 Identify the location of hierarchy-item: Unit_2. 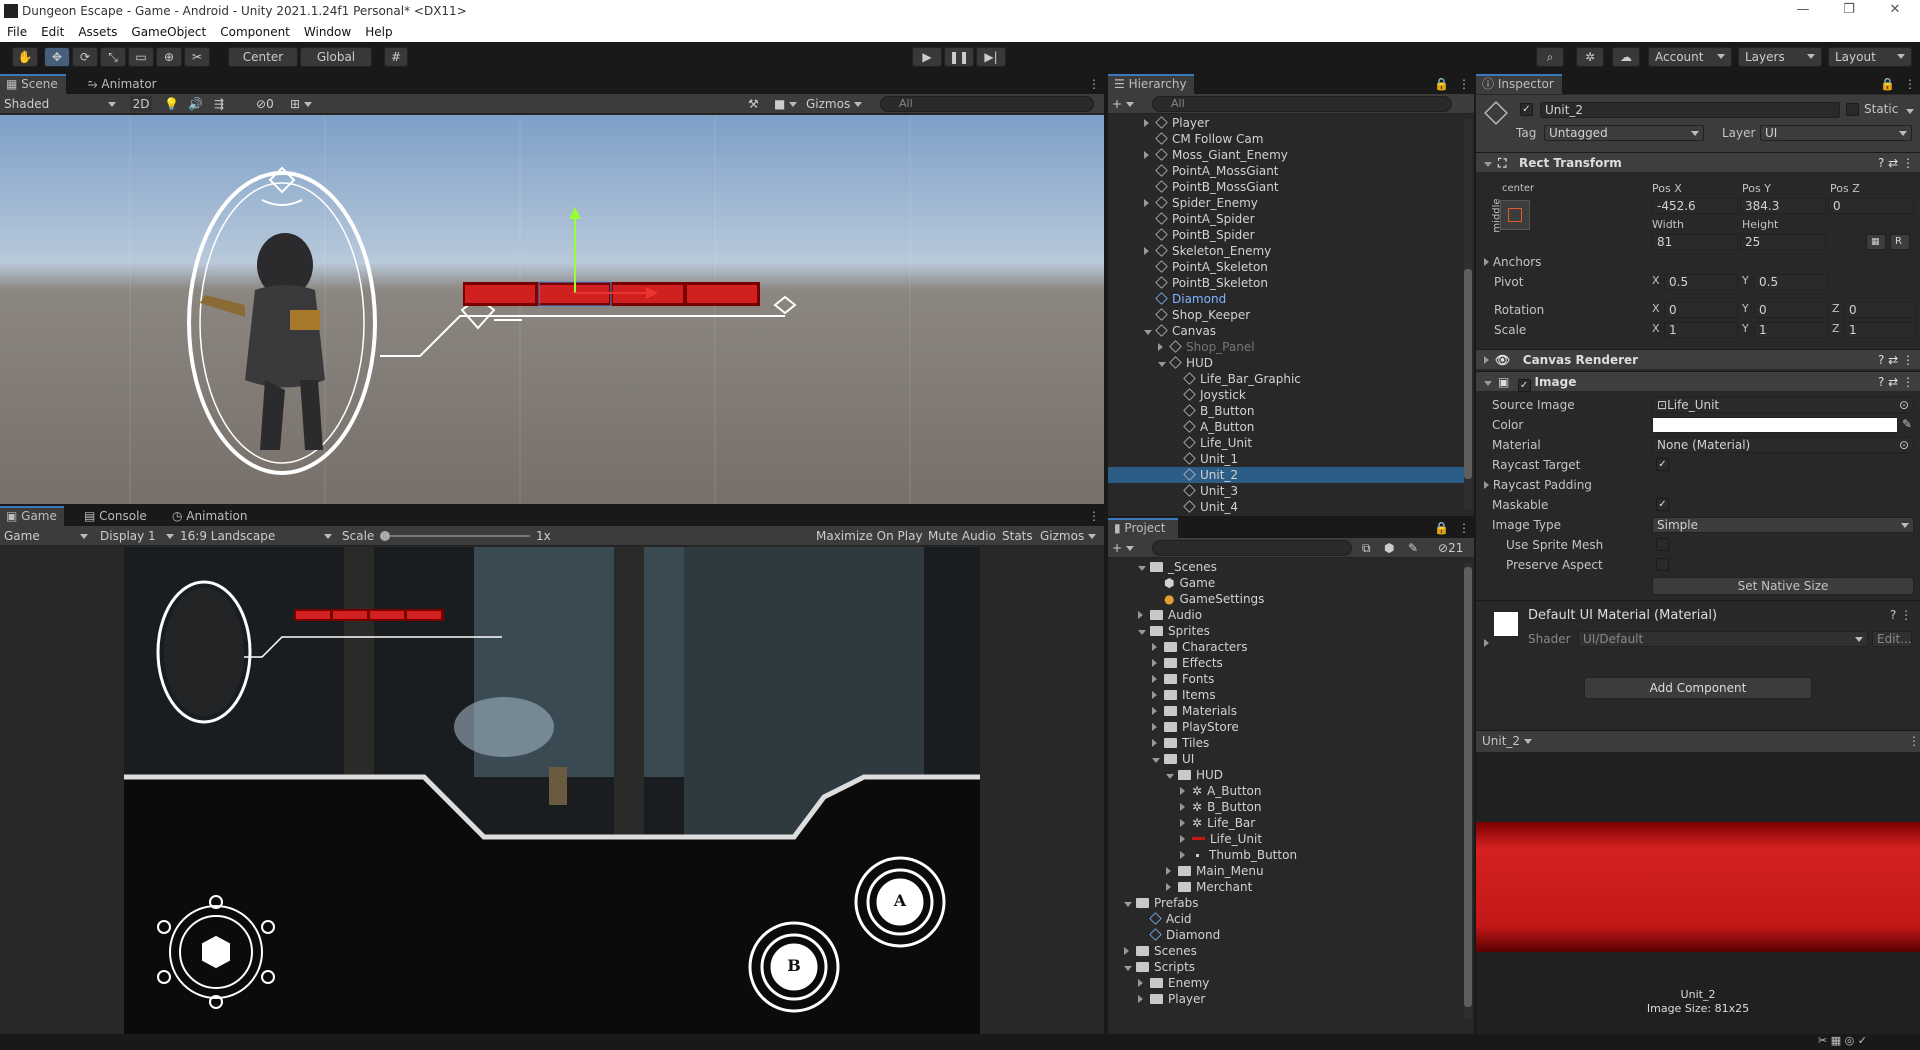
(1286, 475).